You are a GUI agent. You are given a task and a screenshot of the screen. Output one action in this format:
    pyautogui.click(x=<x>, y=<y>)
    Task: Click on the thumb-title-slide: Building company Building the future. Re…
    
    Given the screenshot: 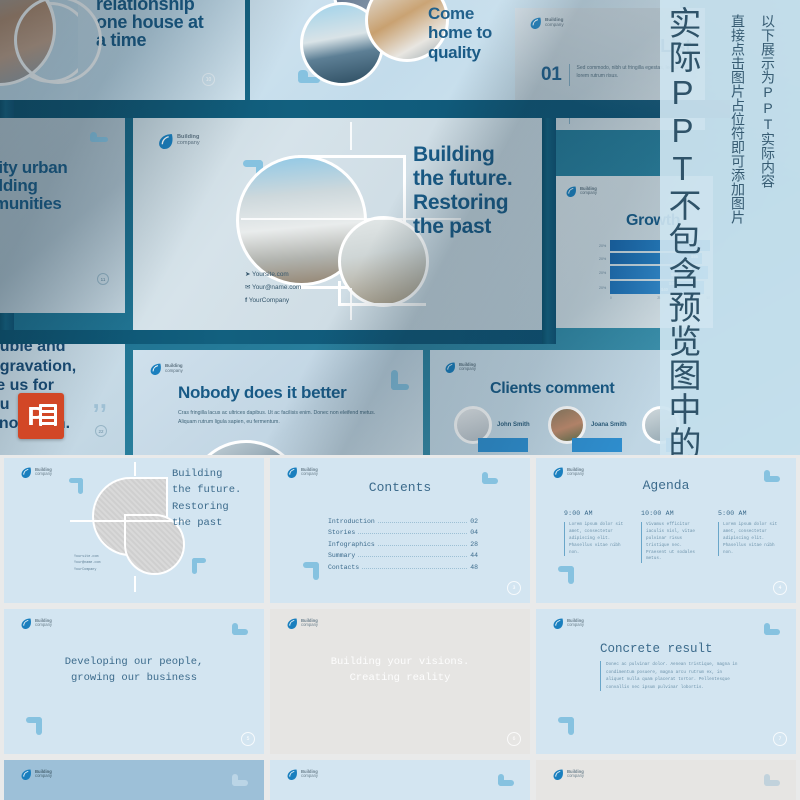 What is the action you would take?
    pyautogui.click(x=134, y=530)
    